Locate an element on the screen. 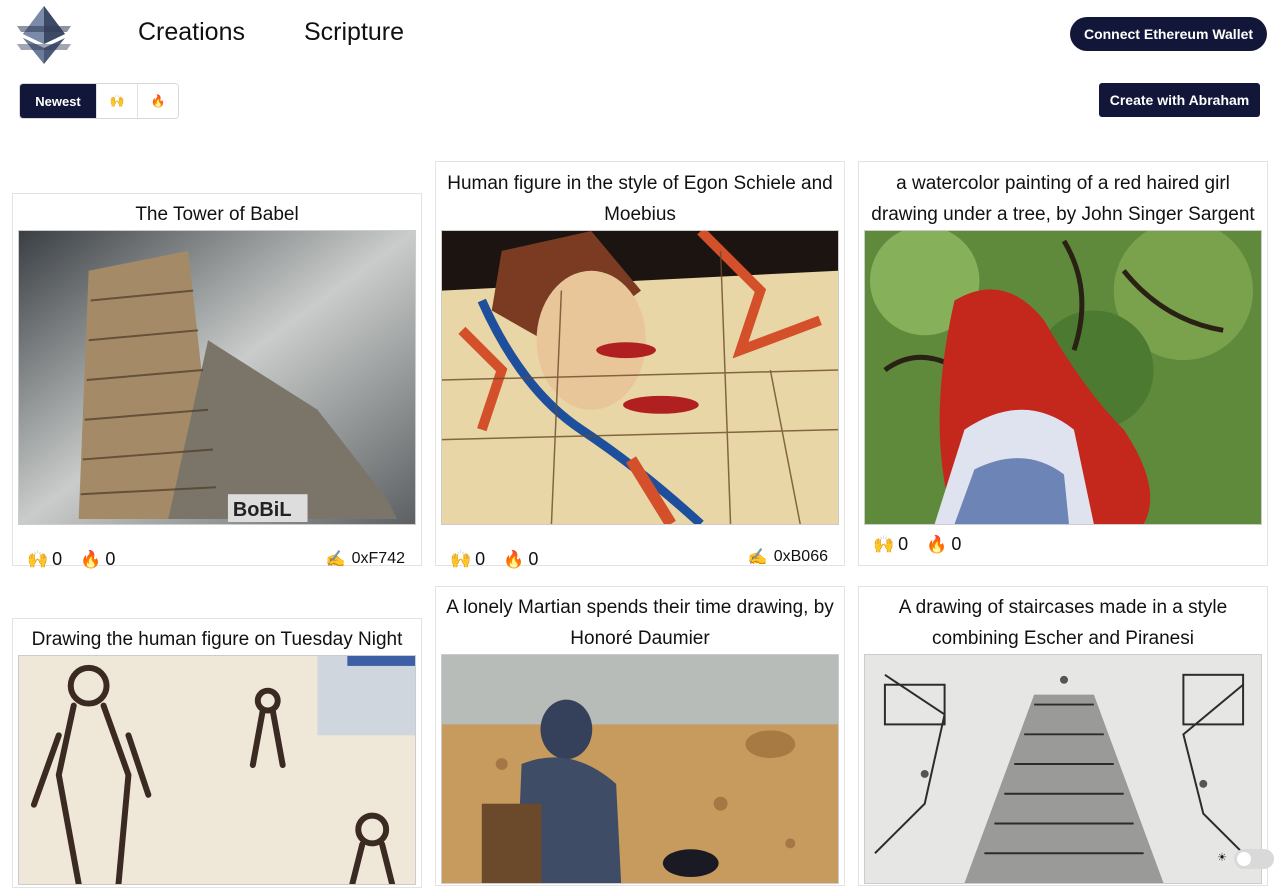 The width and height of the screenshot is (1280, 888). theme-toggle is located at coordinates (1254, 859).